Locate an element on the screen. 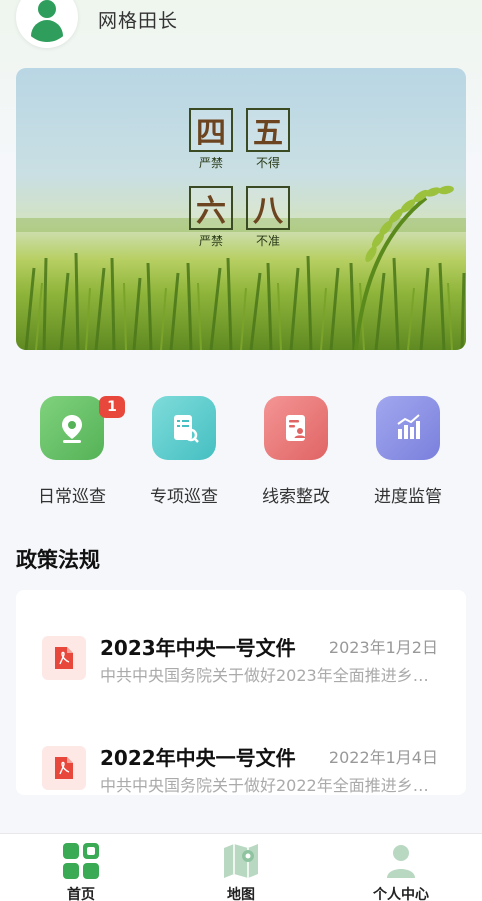 The width and height of the screenshot is (482, 901). clue-rectification-button: 线索整改 is located at coordinates (296, 456).